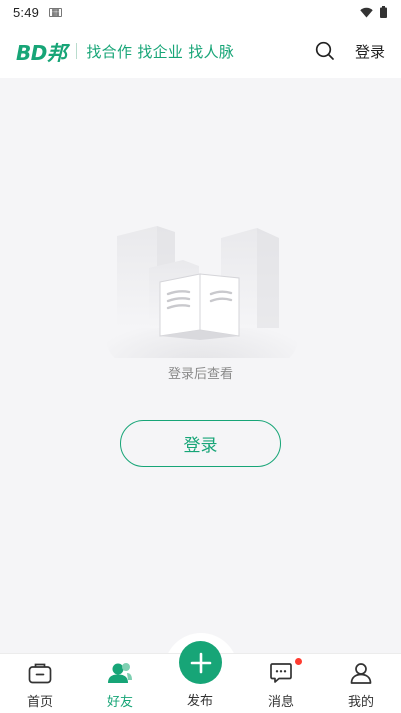  I want to click on brand-logo: BD邦, so click(41, 51).